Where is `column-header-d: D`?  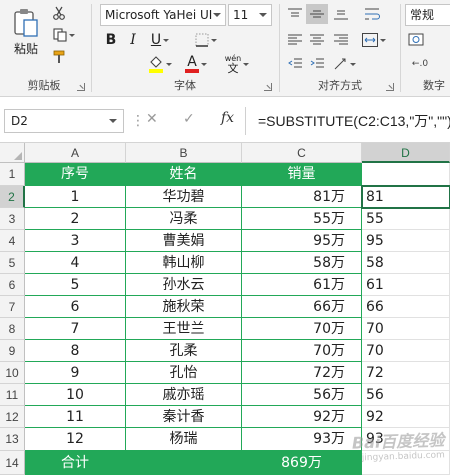 column-header-d: D is located at coordinates (406, 153).